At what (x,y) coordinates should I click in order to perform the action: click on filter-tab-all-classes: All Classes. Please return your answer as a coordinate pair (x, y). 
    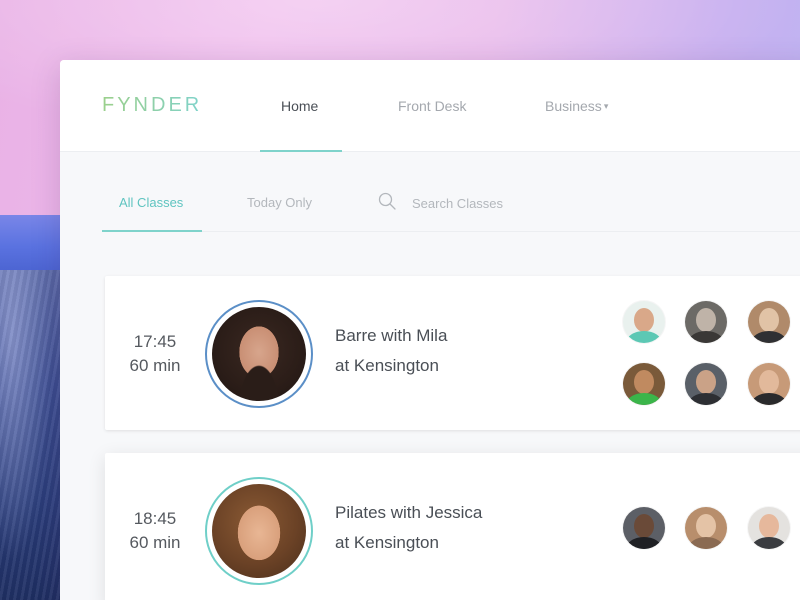
    Looking at the image, I should click on (151, 202).